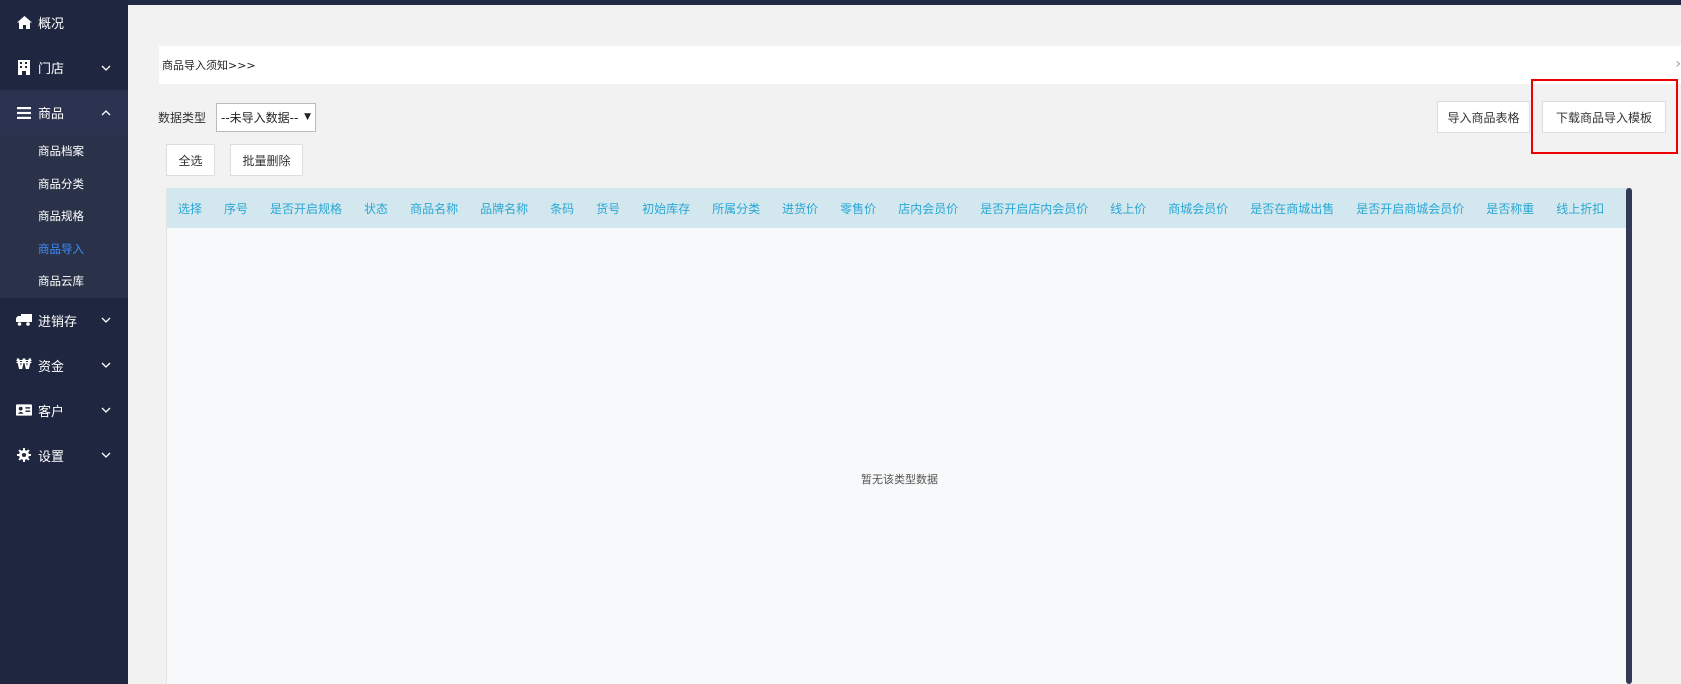 The height and width of the screenshot is (684, 1681). I want to click on sidebar-item-inventory: 进销存, so click(64, 320).